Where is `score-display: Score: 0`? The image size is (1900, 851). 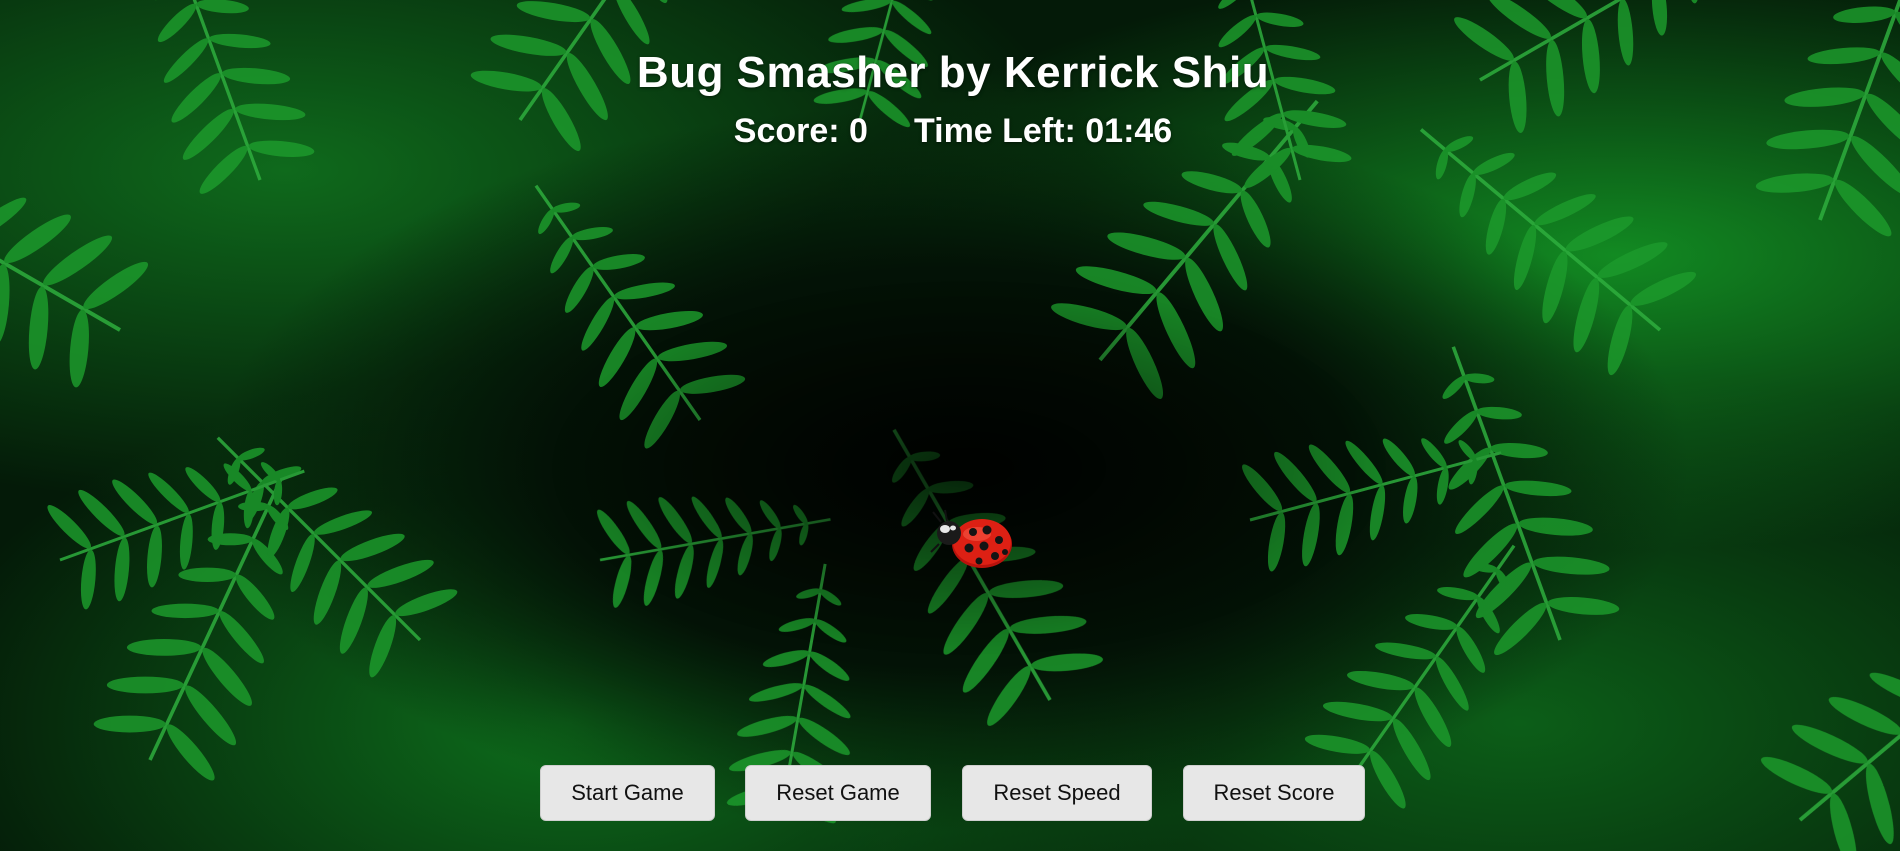
score-display: Score: 0 is located at coordinates (800, 131).